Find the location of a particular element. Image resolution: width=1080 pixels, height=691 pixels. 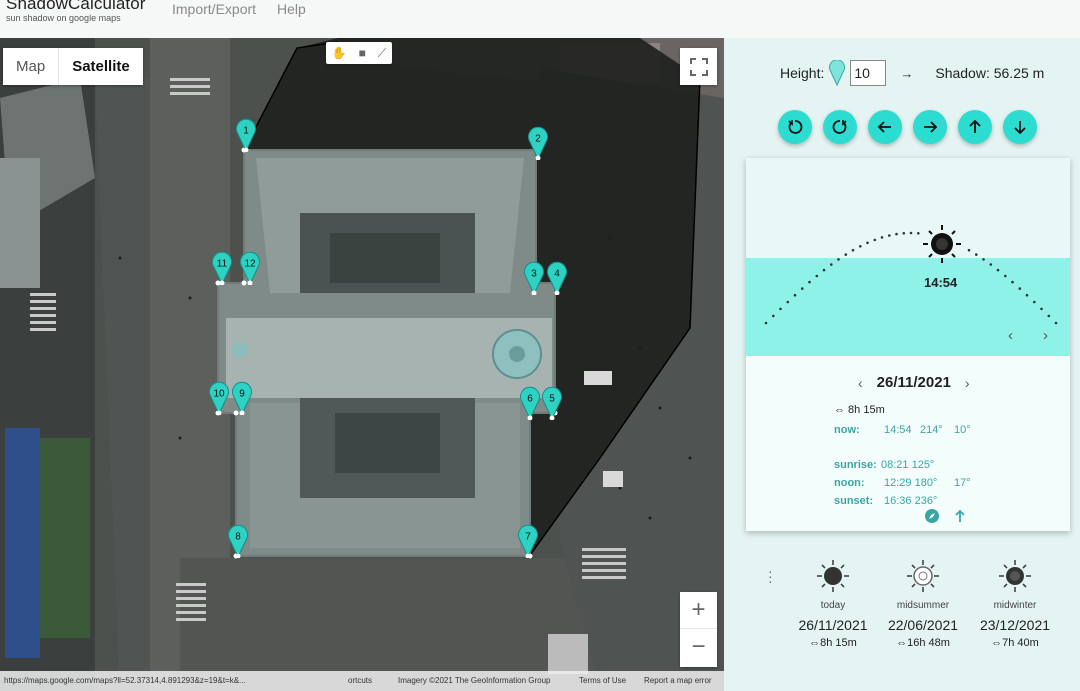

sunrise-value: 08:21 125° is located at coordinates (908, 465).